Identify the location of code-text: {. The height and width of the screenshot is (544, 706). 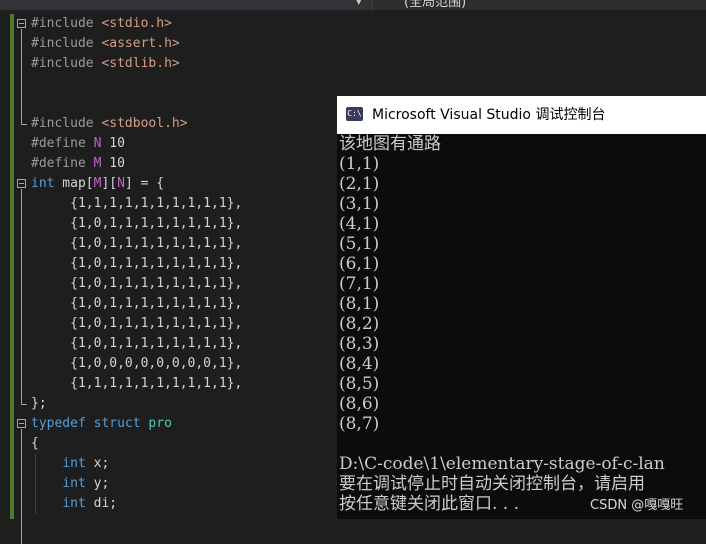
(35, 444).